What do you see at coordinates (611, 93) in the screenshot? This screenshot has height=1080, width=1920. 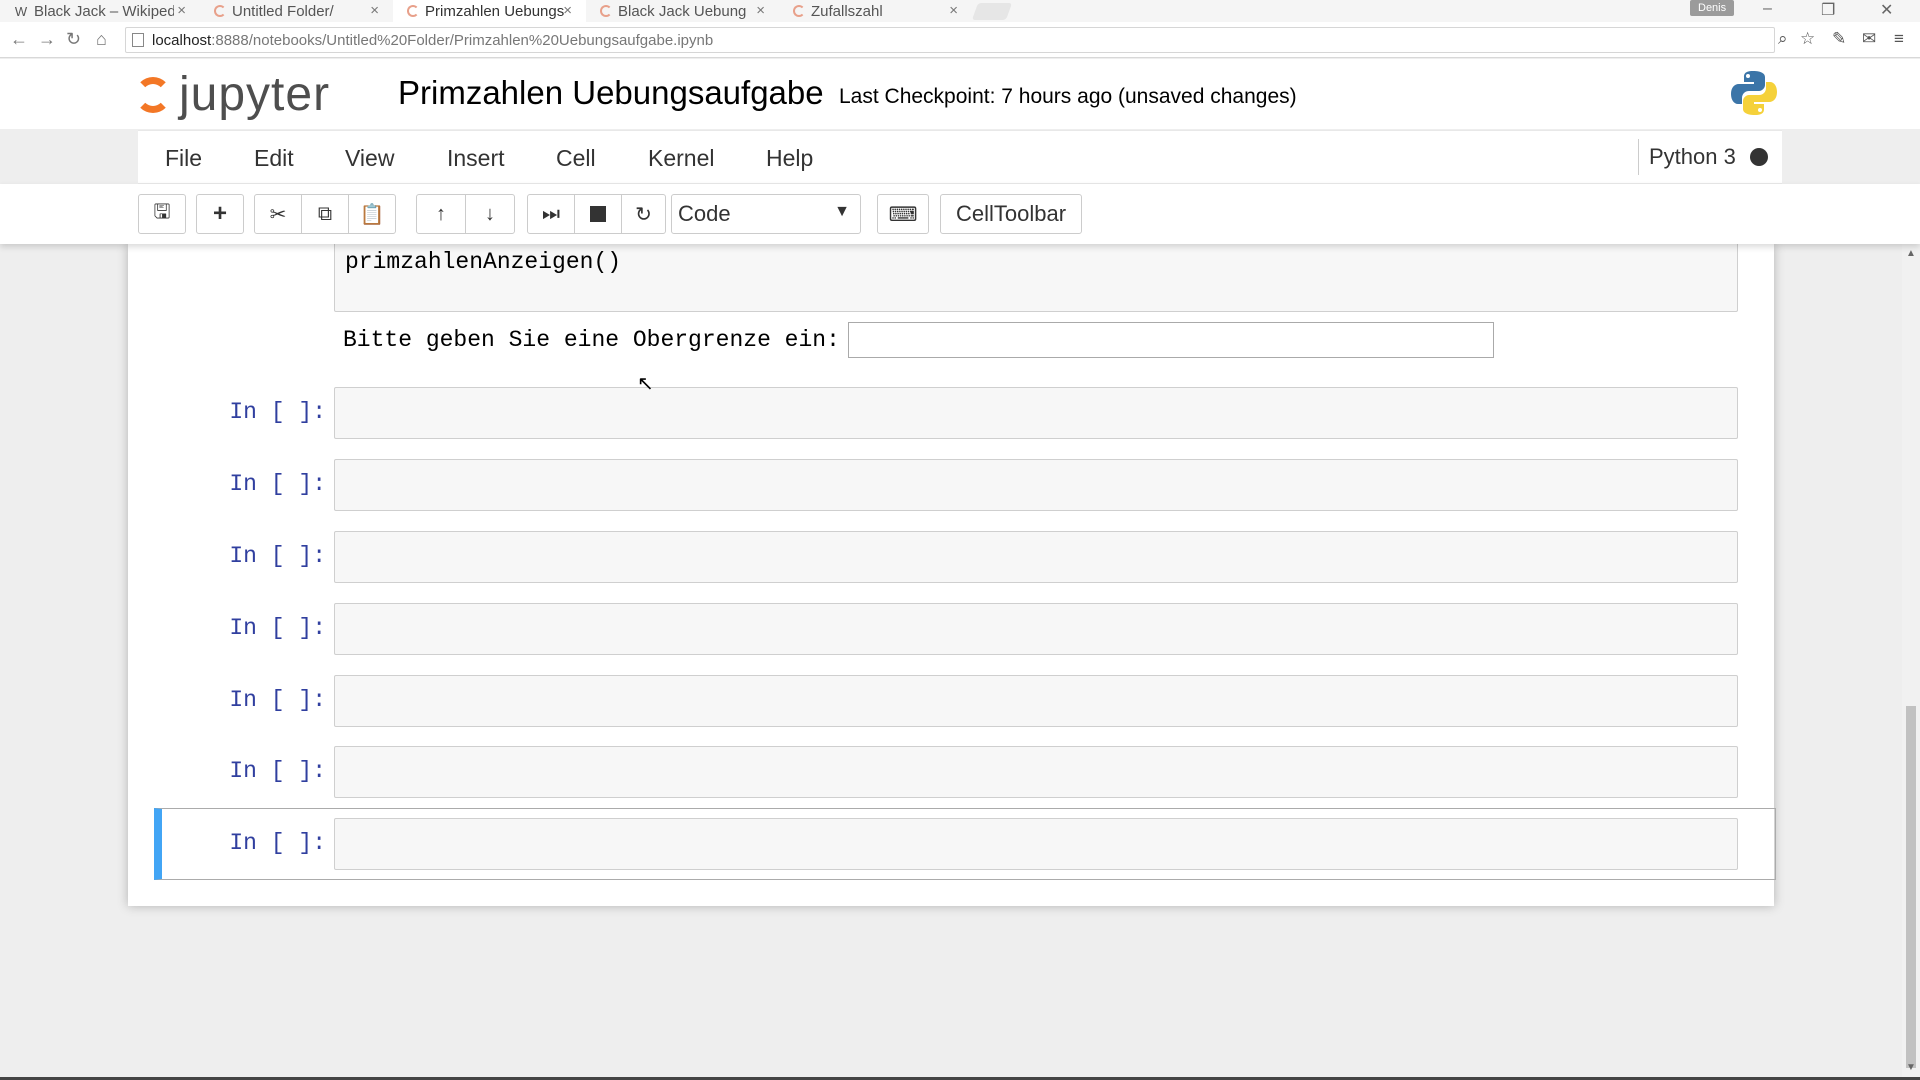 I see `notebook-name: Primzahlen Uebungsaufgabe` at bounding box center [611, 93].